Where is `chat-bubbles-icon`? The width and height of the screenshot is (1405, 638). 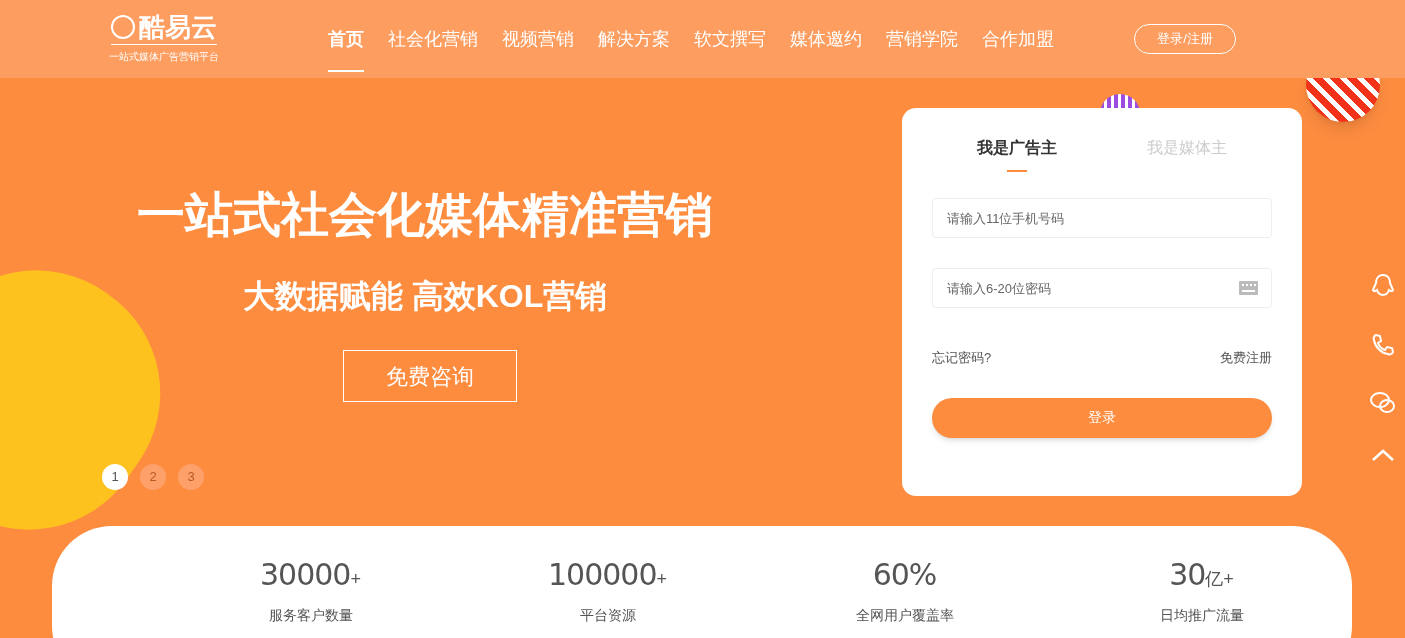 chat-bubbles-icon is located at coordinates (1383, 403).